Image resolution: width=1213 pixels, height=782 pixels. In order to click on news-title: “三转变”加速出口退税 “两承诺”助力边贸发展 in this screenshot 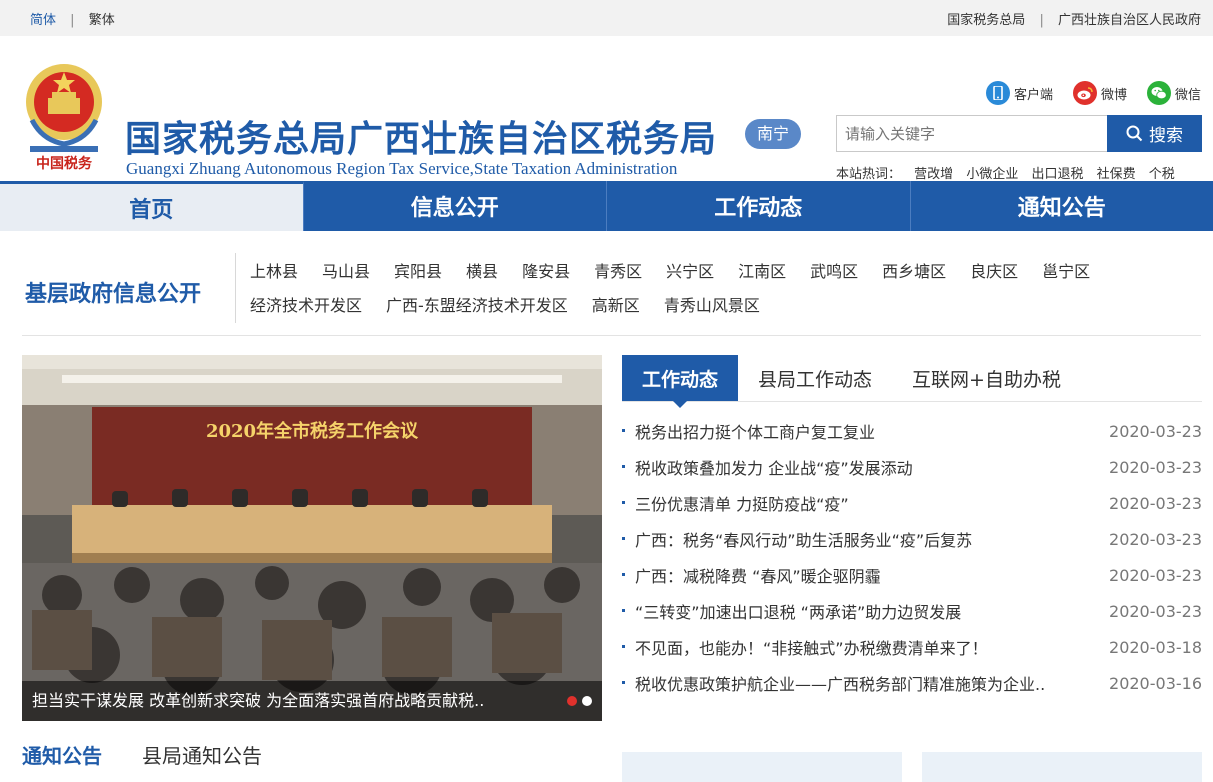, I will do `click(791, 611)`.